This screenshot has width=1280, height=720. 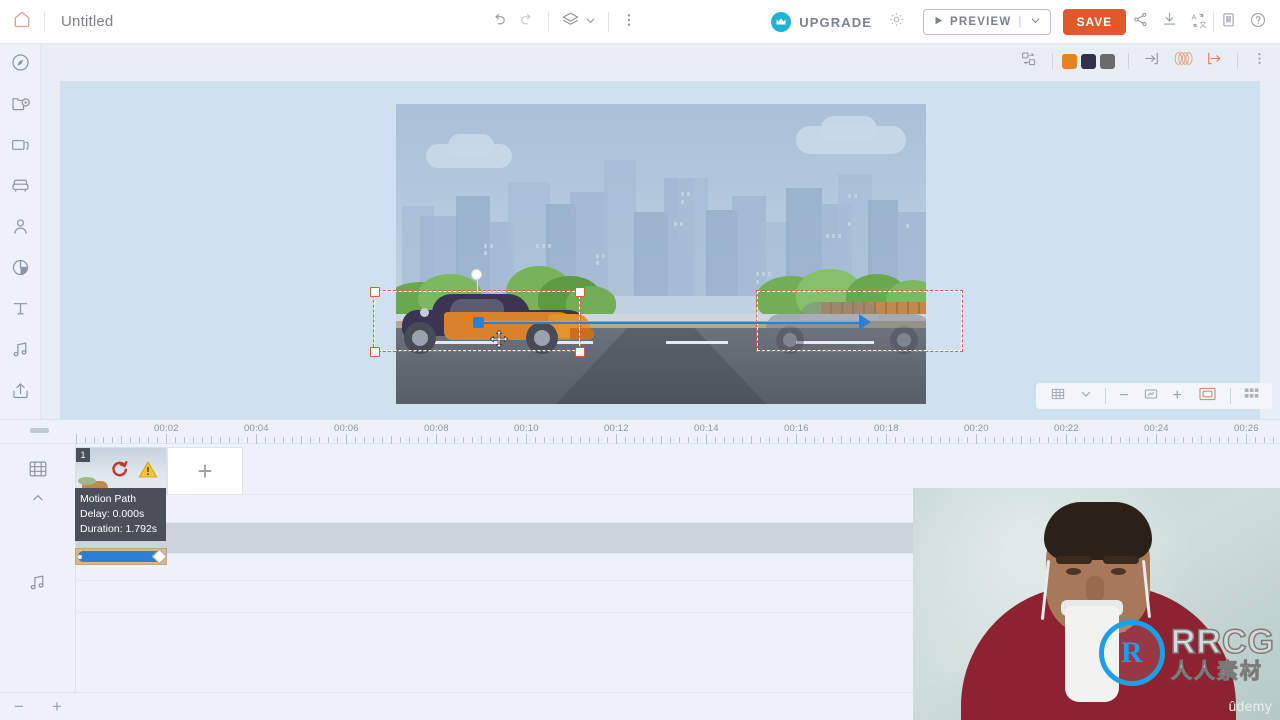 I want to click on selection-handle-tl, so click(x=375, y=292).